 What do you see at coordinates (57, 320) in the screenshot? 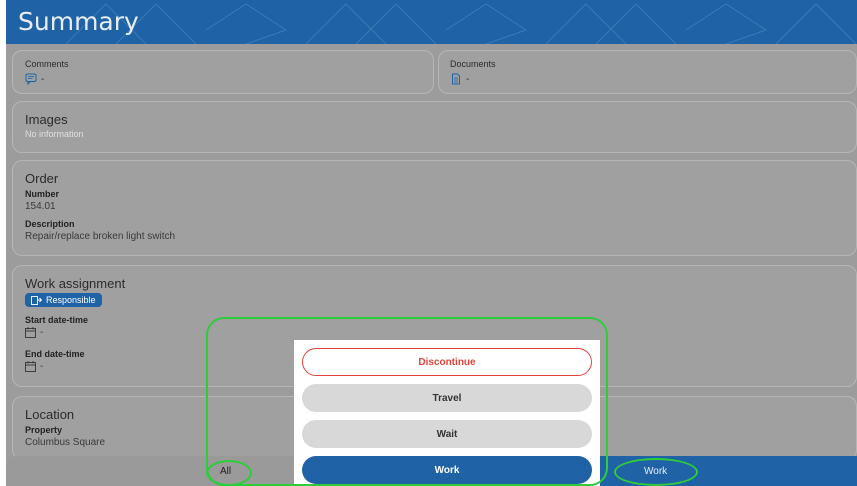
I see `start-datetime-label: Start date-time` at bounding box center [57, 320].